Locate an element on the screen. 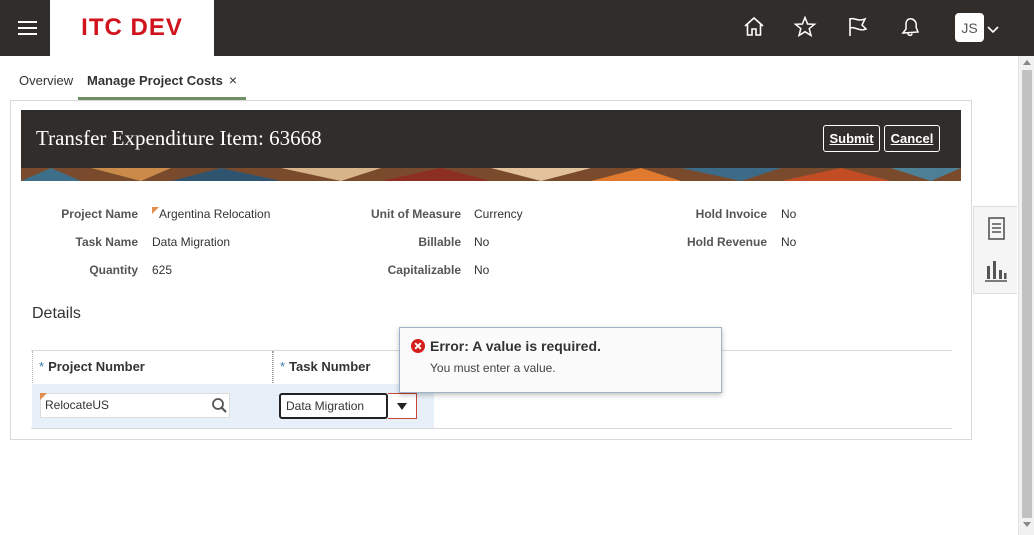 The image size is (1034, 535). cancel-button: Cancel is located at coordinates (912, 138).